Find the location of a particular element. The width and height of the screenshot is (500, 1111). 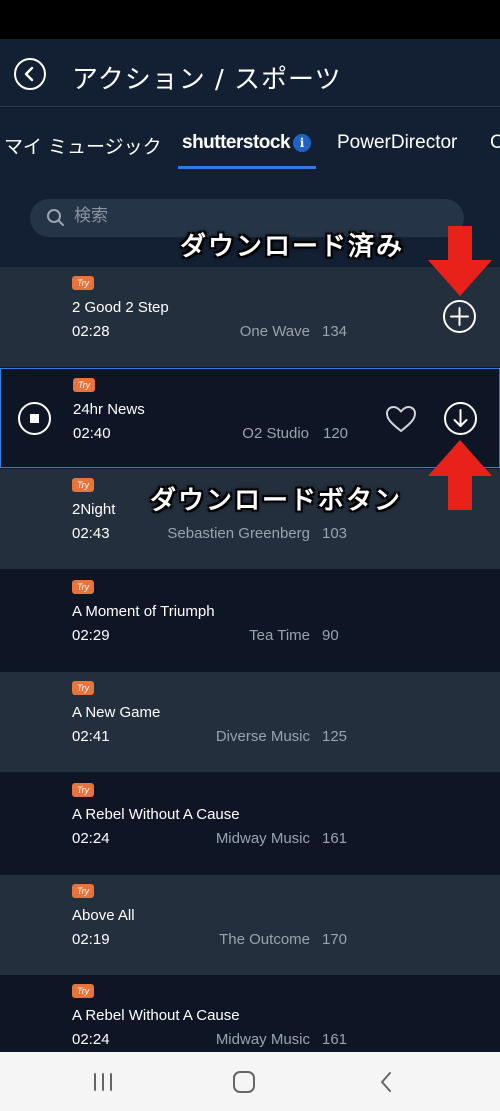

add-button is located at coordinates (459, 316).